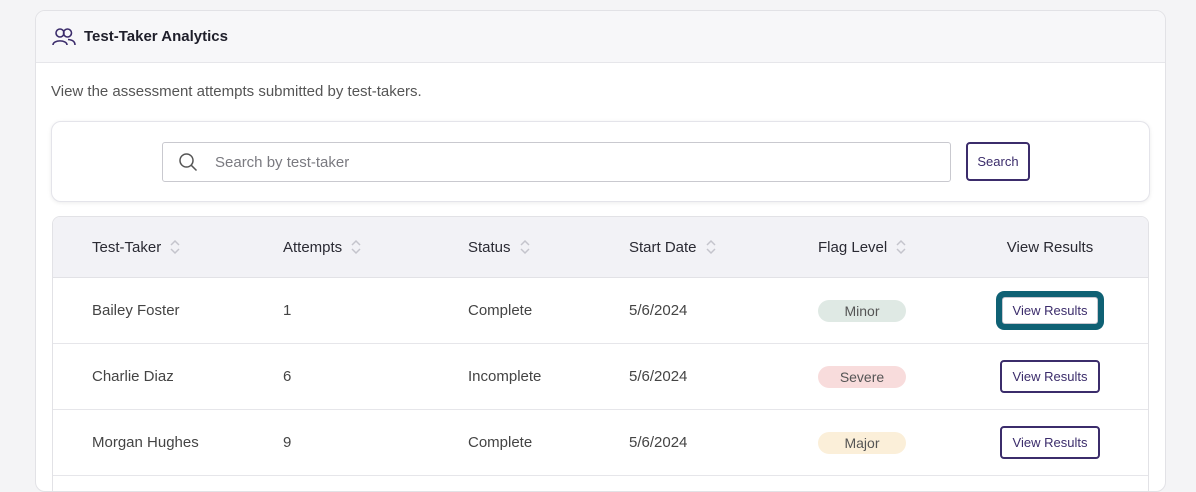  I want to click on cell-flag-level: Severe, so click(862, 376).